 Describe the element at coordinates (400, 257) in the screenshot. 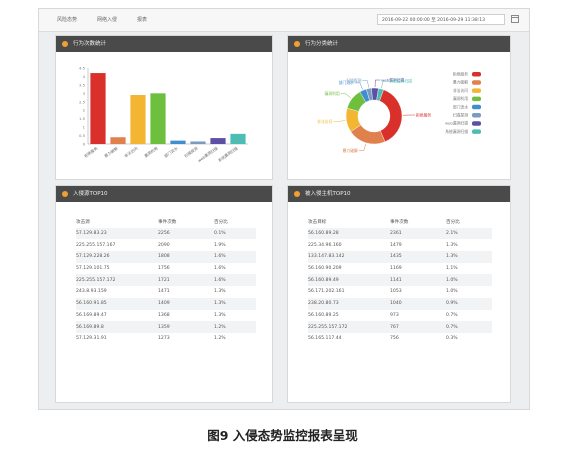

I see `table-row: 133.147.83.142 1435 1.3%` at that location.